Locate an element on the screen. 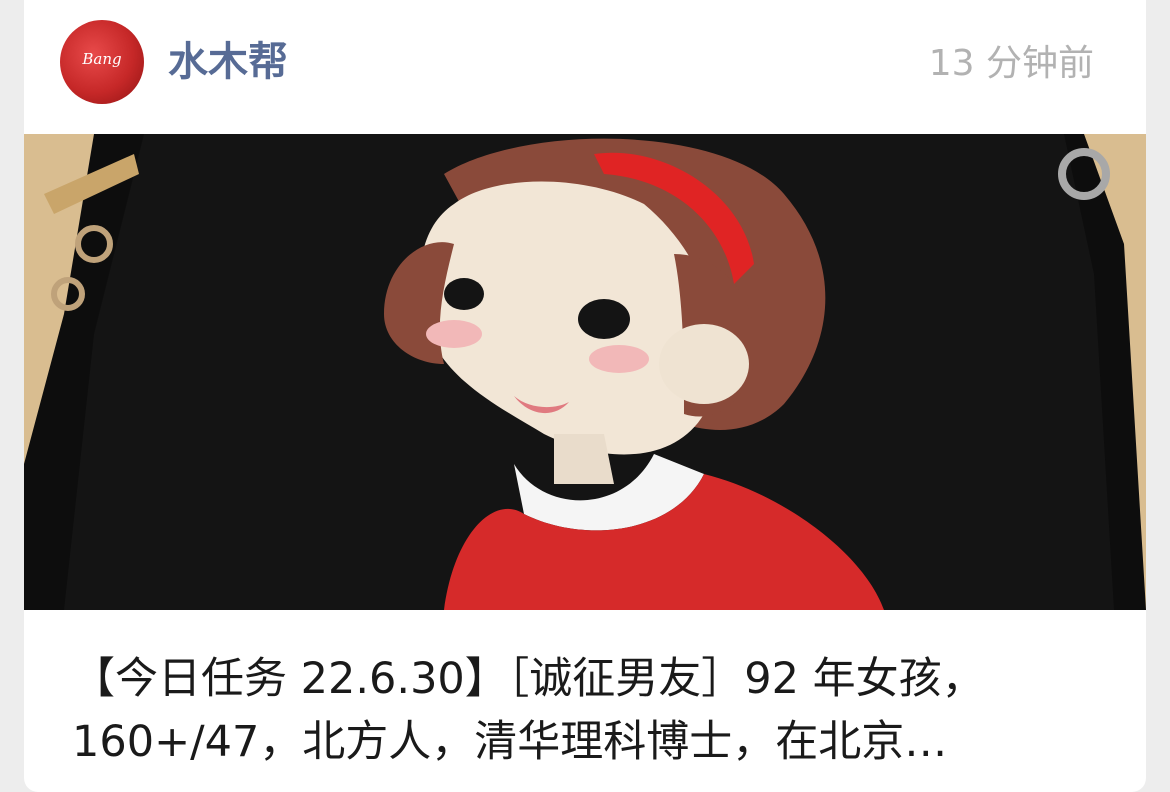 The height and width of the screenshot is (792, 1170). account-name: 水木帮 is located at coordinates (228, 62).